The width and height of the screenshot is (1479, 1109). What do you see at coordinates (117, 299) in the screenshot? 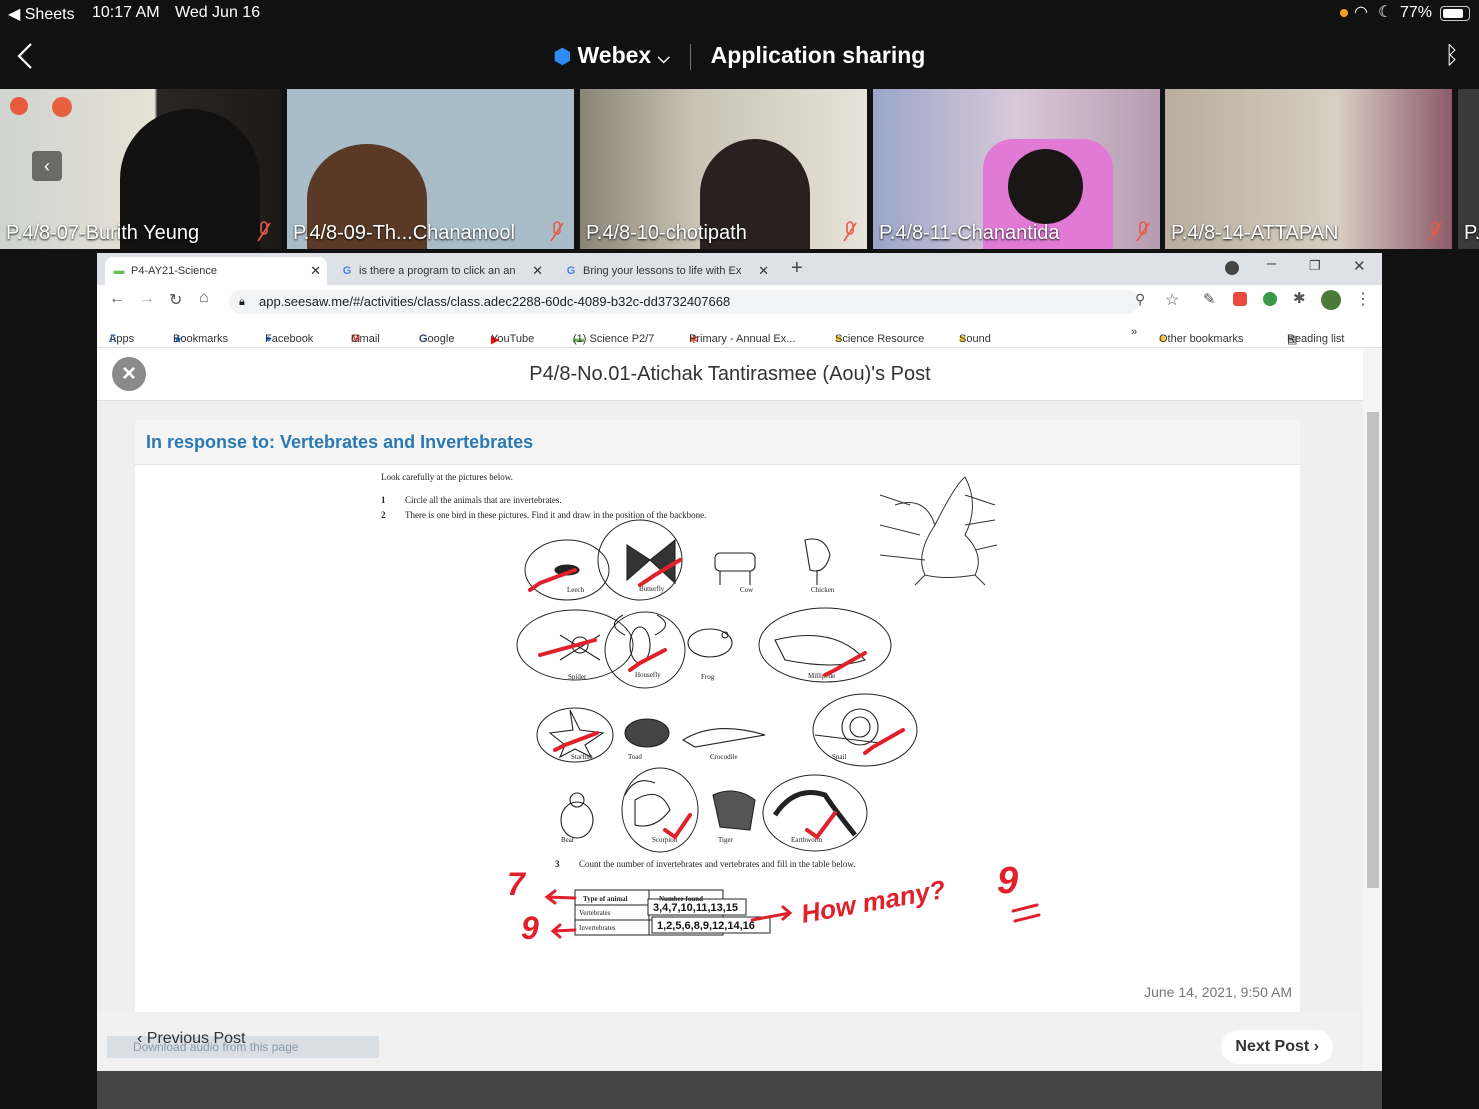
I see `back-arrow-icon: ←` at bounding box center [117, 299].